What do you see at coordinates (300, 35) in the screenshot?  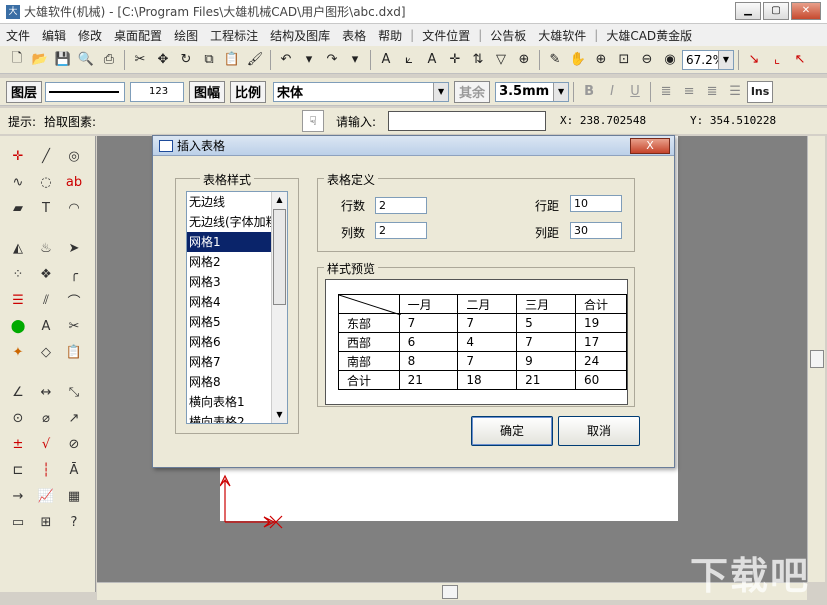 I see `menu-structure-library: 结构及图库` at bounding box center [300, 35].